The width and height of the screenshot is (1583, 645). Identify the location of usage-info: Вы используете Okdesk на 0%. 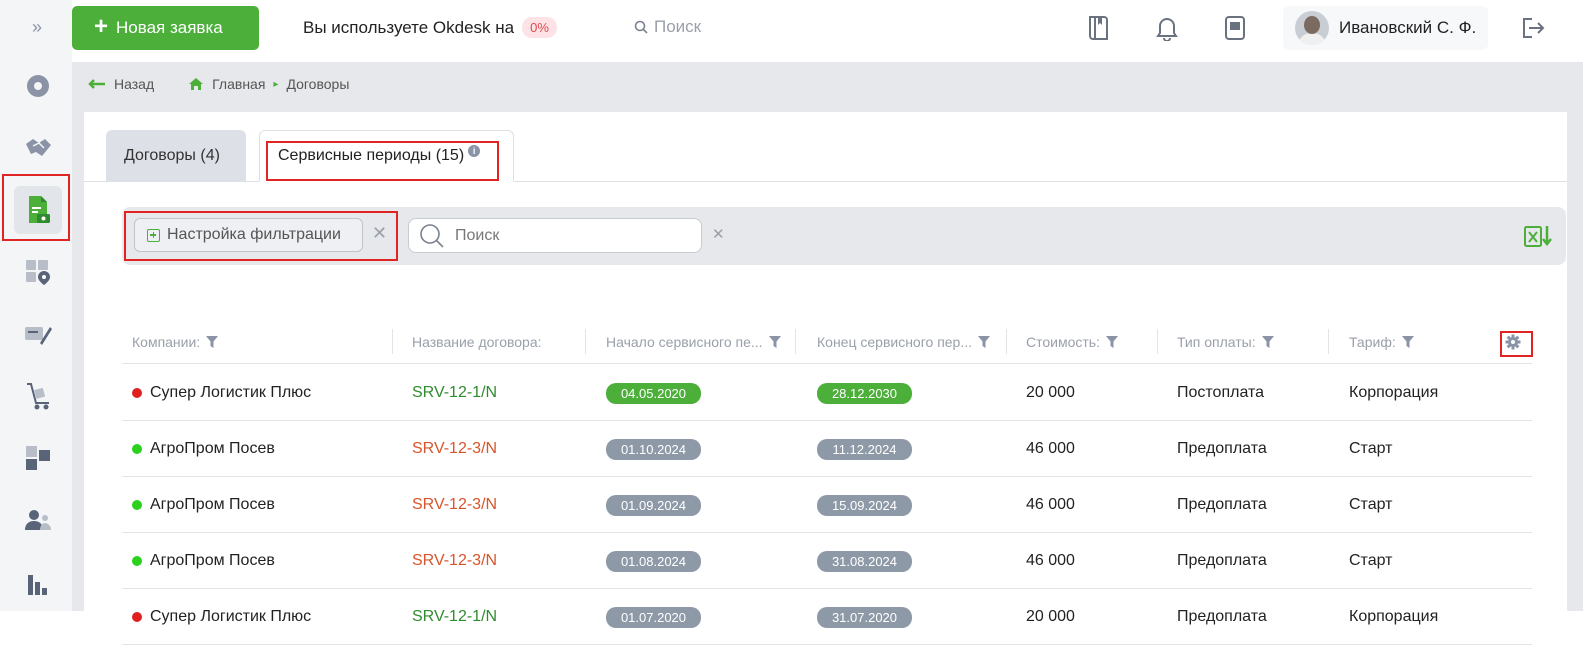
(430, 27).